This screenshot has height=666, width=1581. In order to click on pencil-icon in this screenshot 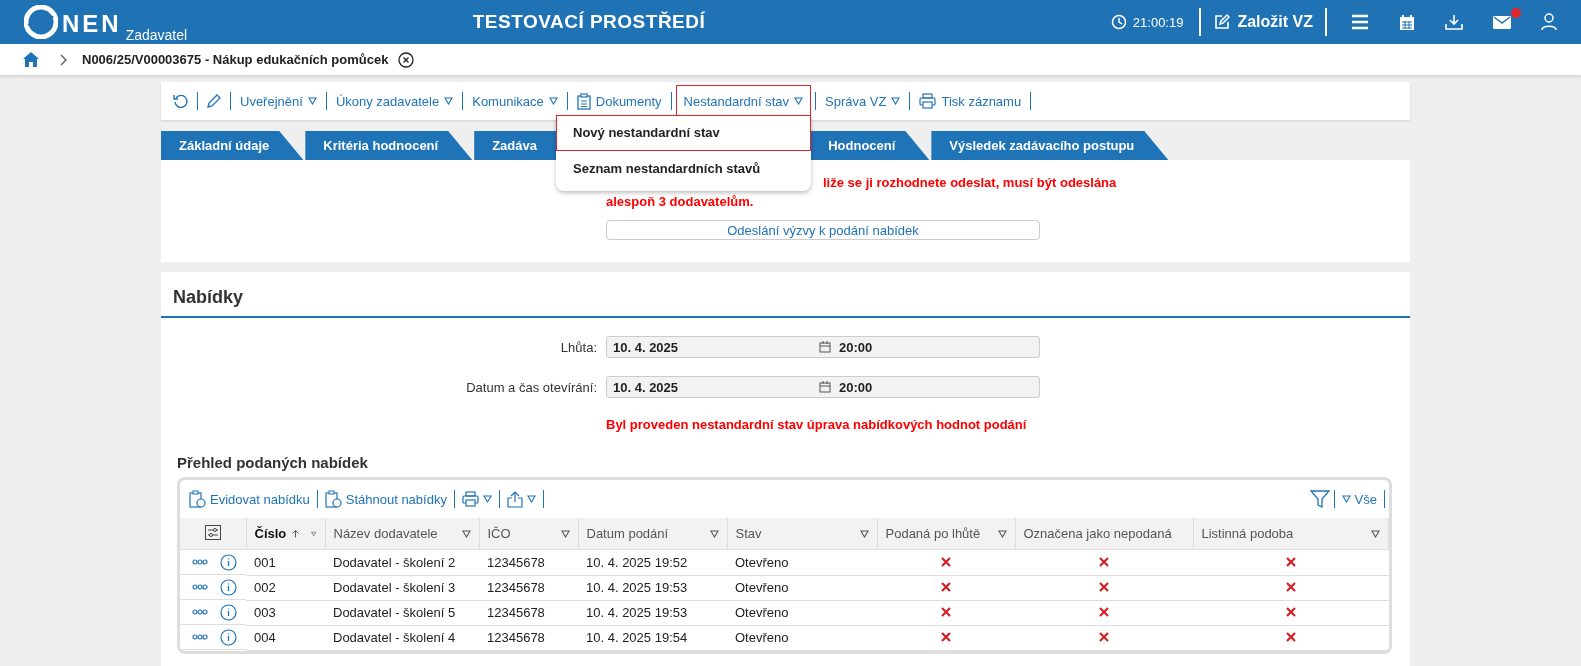, I will do `click(214, 101)`.